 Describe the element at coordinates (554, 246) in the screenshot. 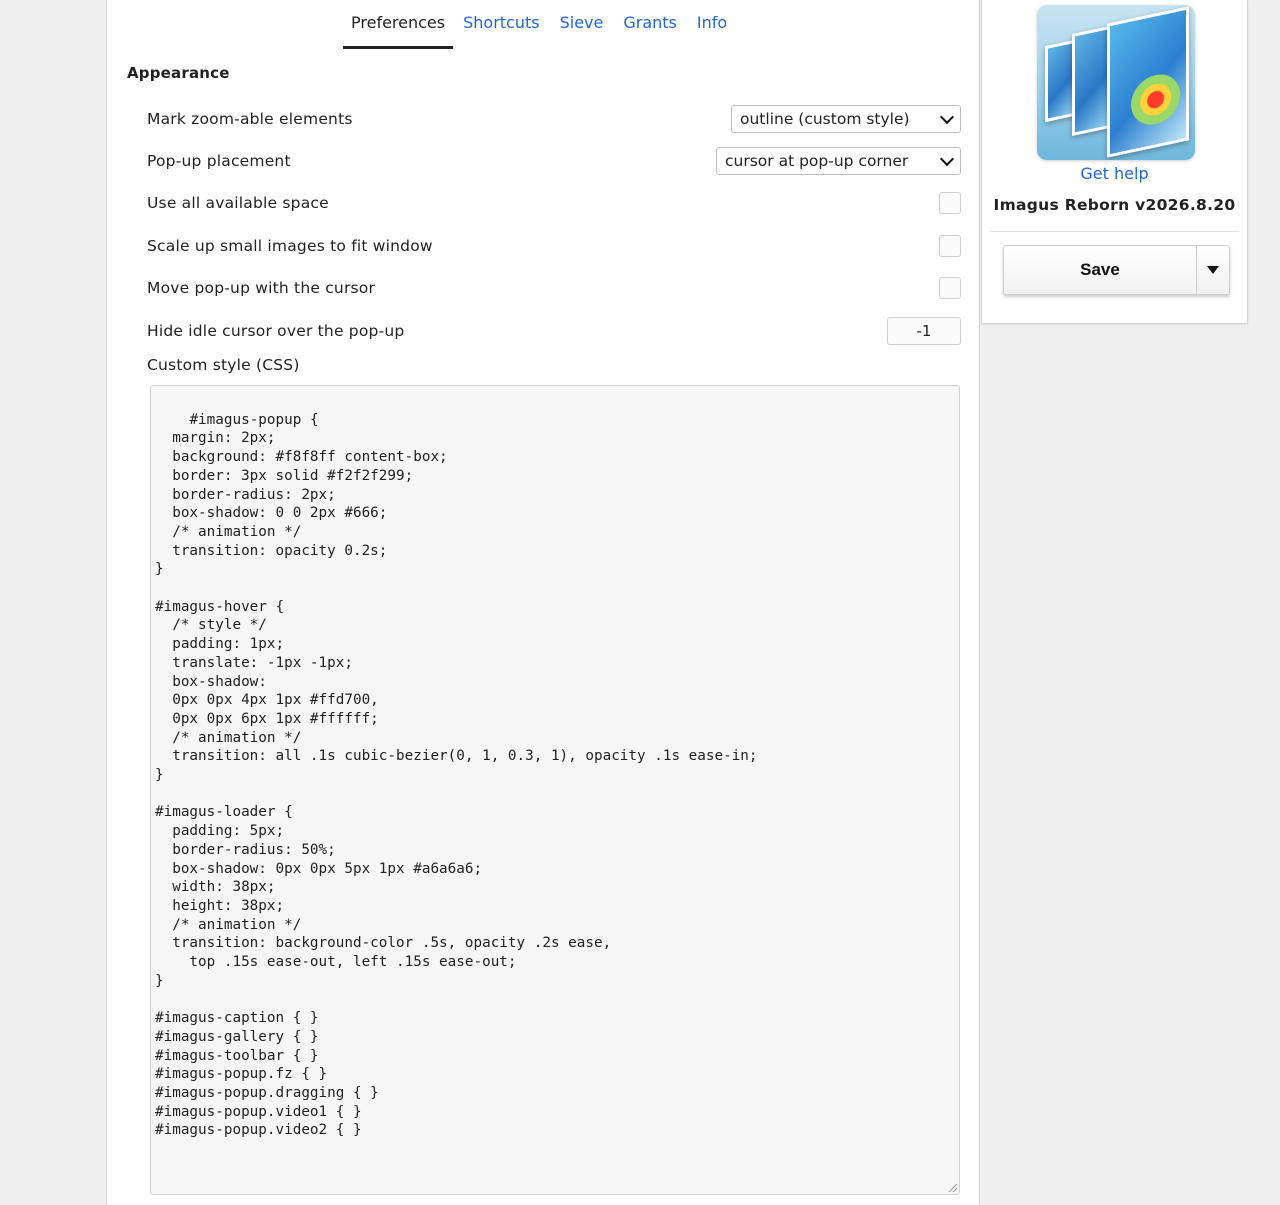

I see `setting-row-scale-up: Scale up small images to fit window` at that location.